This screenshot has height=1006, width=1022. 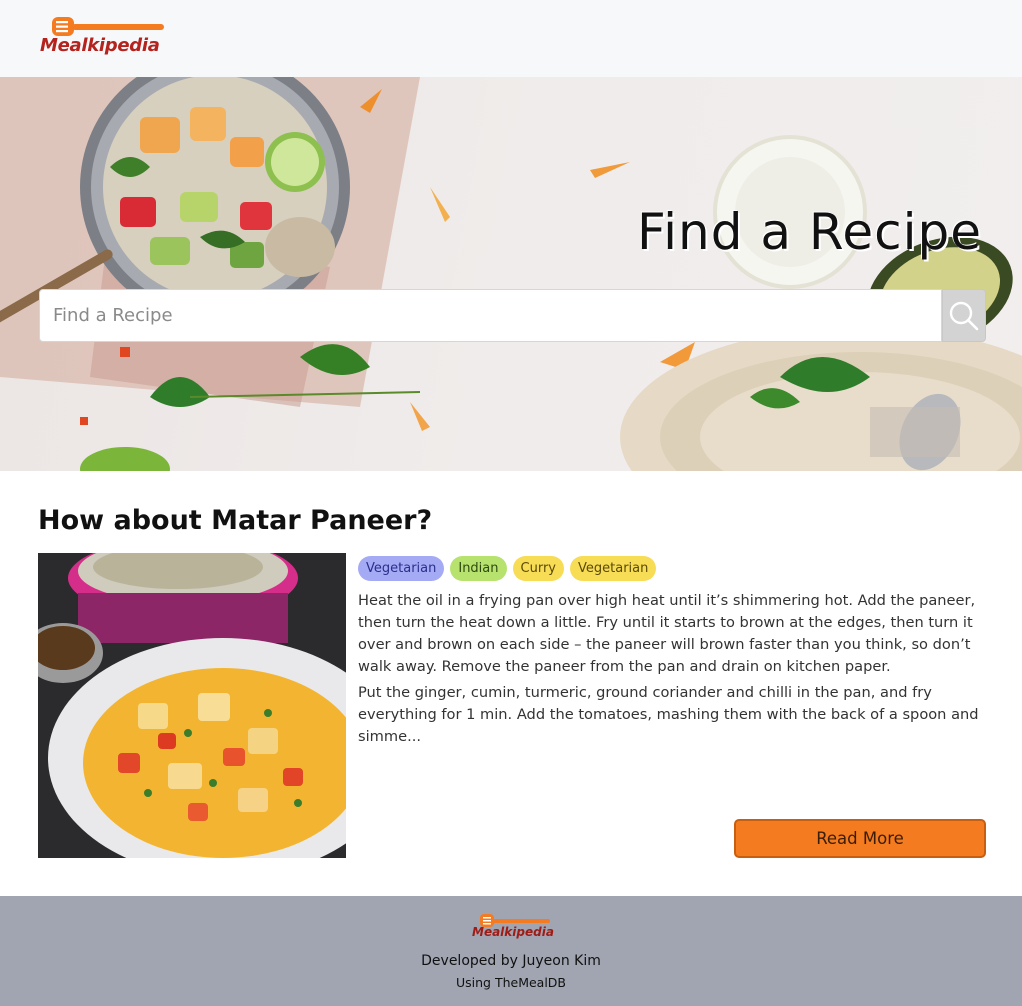 What do you see at coordinates (507, 568) in the screenshot?
I see `meal-tags: Vegetarian Indian Curry Vegetarian` at bounding box center [507, 568].